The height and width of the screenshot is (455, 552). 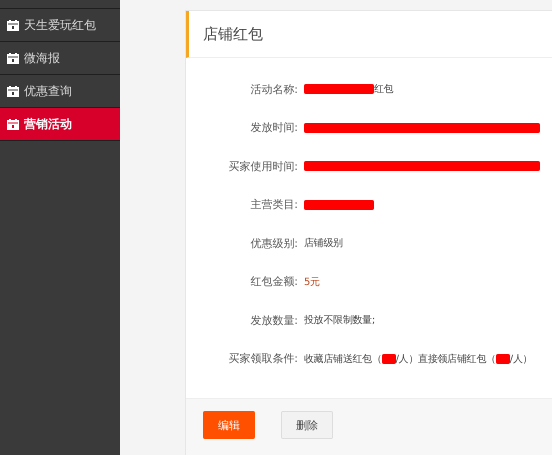 What do you see at coordinates (307, 425) in the screenshot?
I see `delete-button: 删除` at bounding box center [307, 425].